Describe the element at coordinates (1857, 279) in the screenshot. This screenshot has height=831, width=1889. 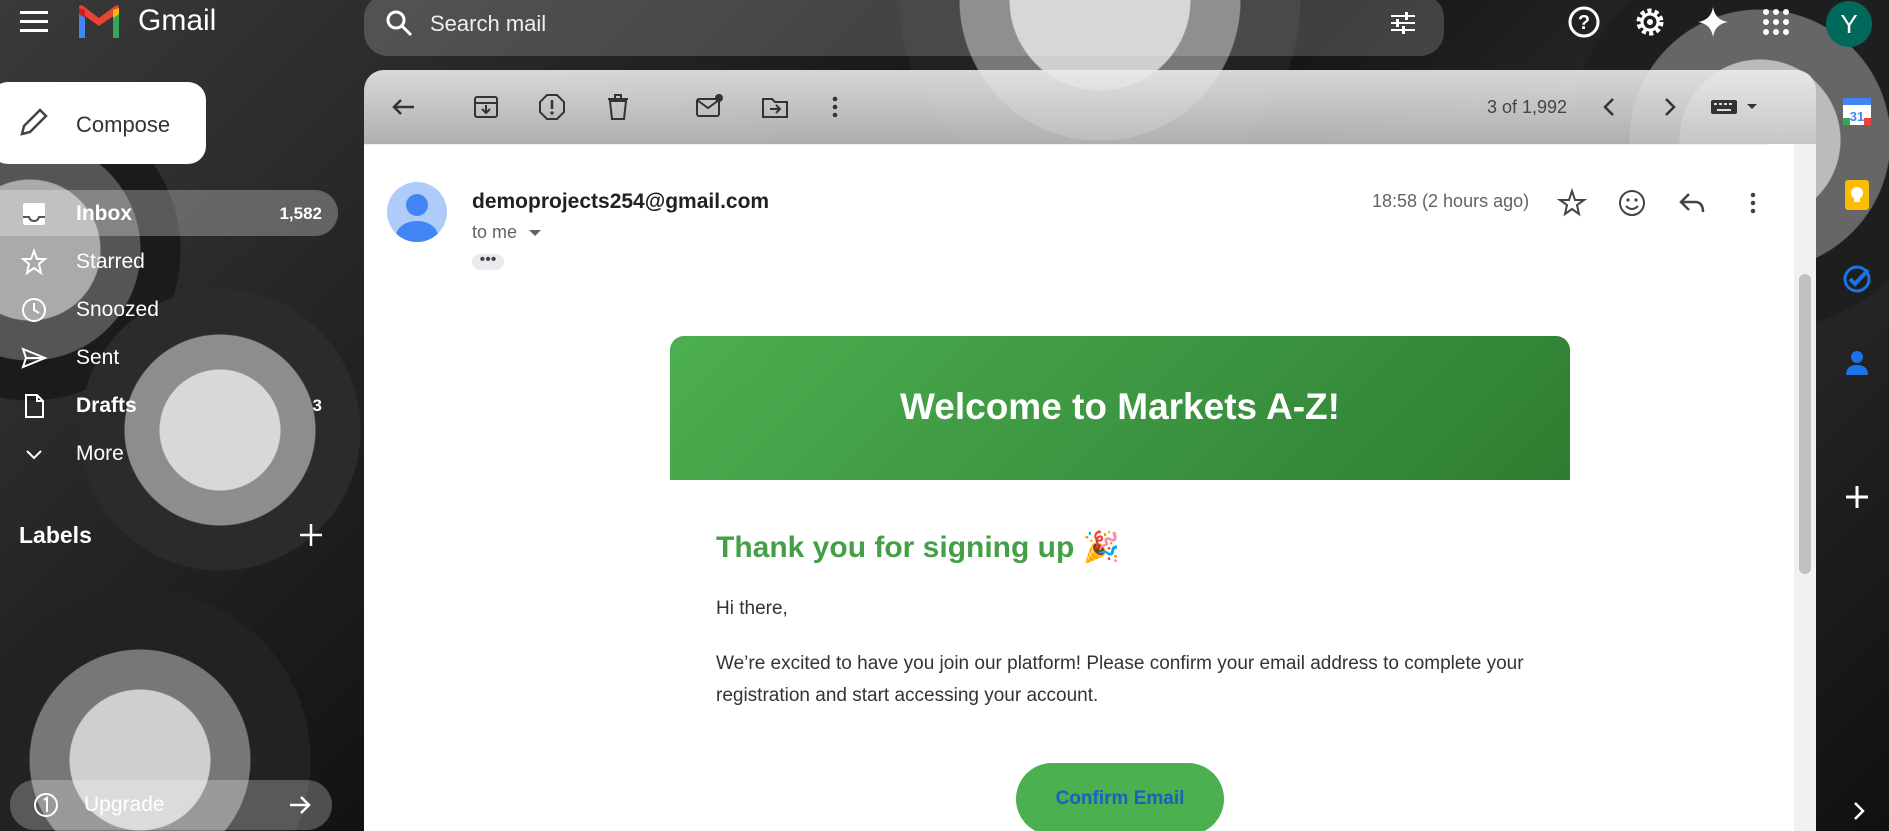
I see `tasks-icon` at that location.